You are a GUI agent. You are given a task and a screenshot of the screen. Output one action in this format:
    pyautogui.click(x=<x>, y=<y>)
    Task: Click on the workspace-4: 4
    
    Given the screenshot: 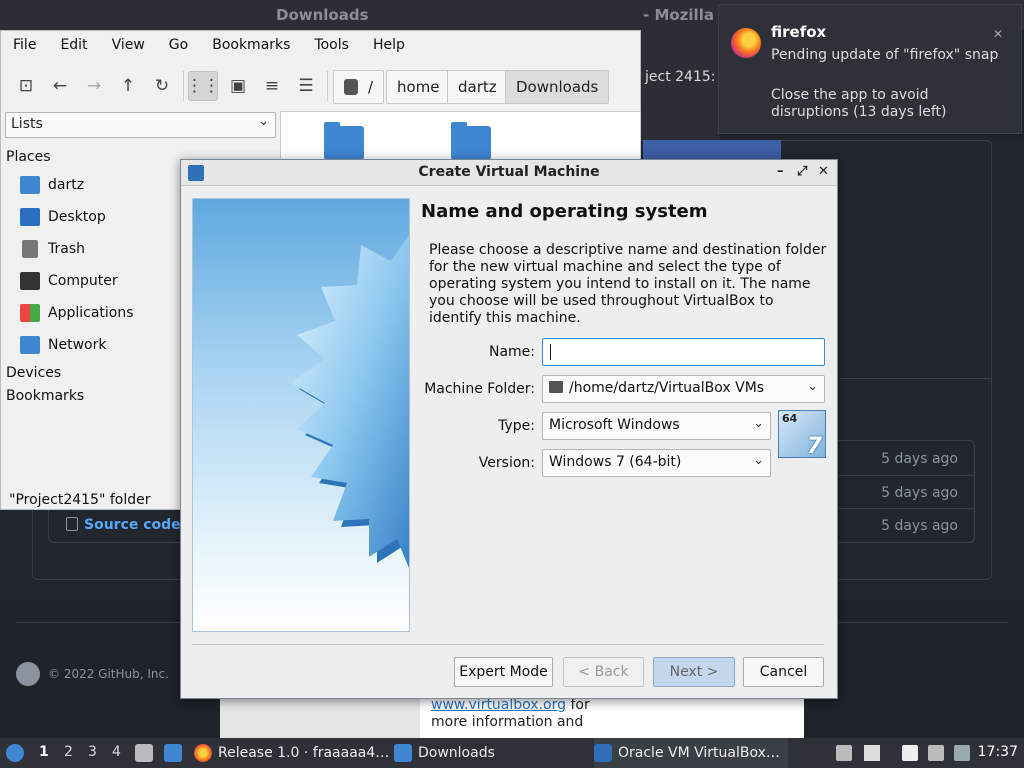 What is the action you would take?
    pyautogui.click(x=116, y=752)
    